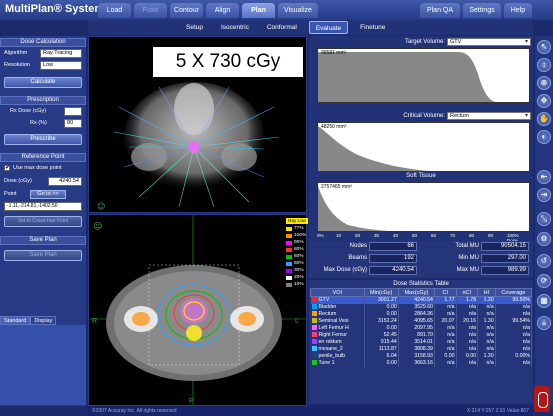 Image resolution: width=553 pixels, height=416 pixels. What do you see at coordinates (421, 307) in the screenshot?
I see `dose-table-row: Bladder 0.00 3529.60 n/a n/a n/a n/a` at bounding box center [421, 307].